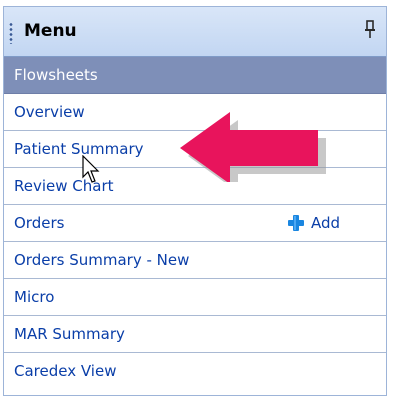 The image size is (398, 398). I want to click on menu-item-label: Flowsheets, so click(56, 75).